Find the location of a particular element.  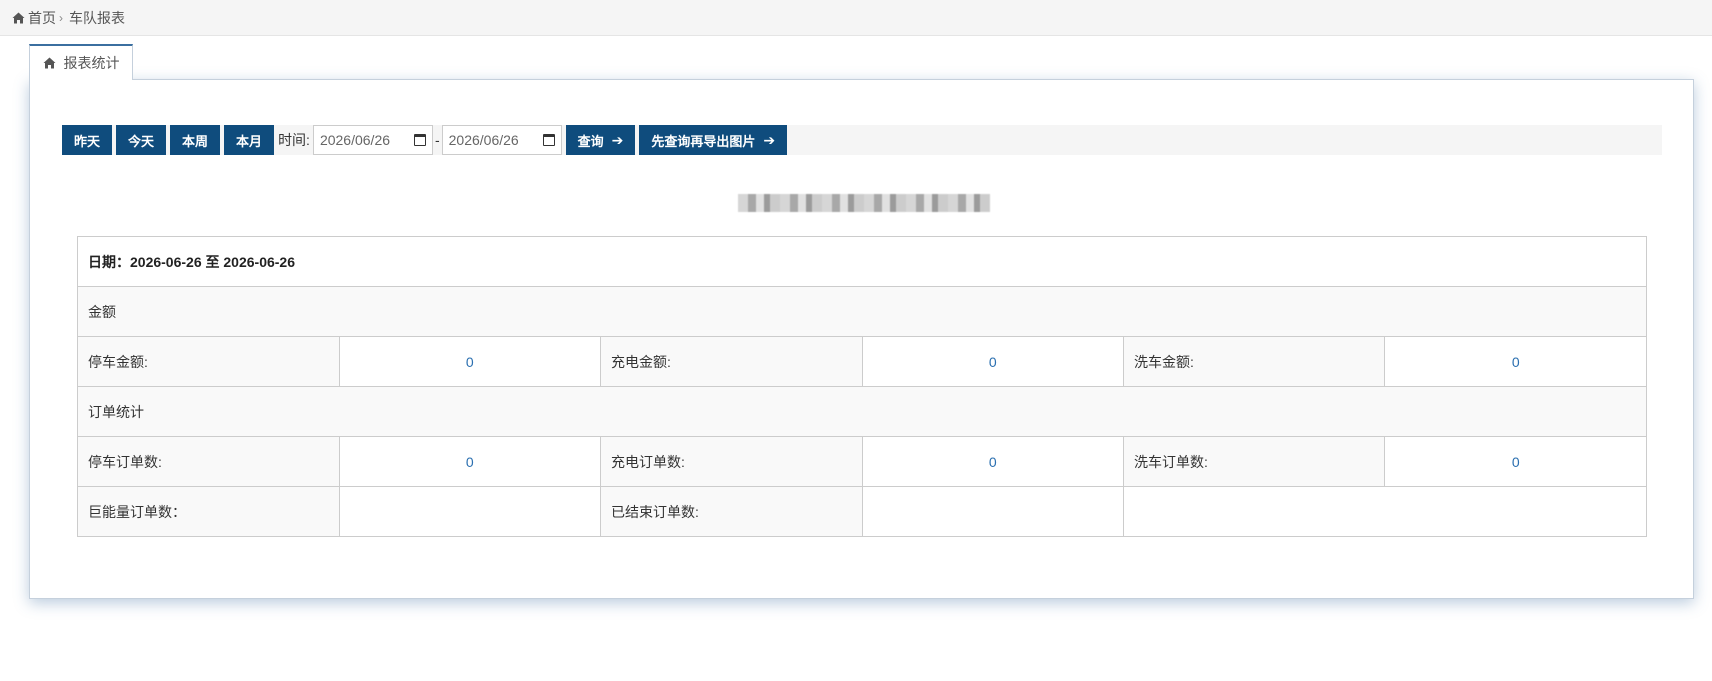

charging-orders-label: 充电订单数: is located at coordinates (731, 461).